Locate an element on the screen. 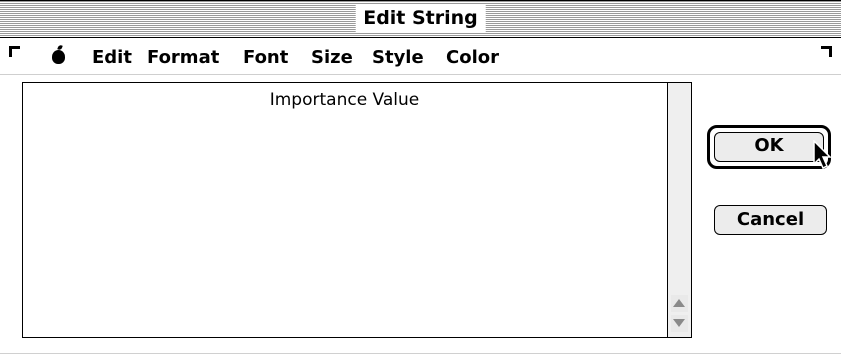 The height and width of the screenshot is (360, 841). arrow-up-icon is located at coordinates (679, 303).